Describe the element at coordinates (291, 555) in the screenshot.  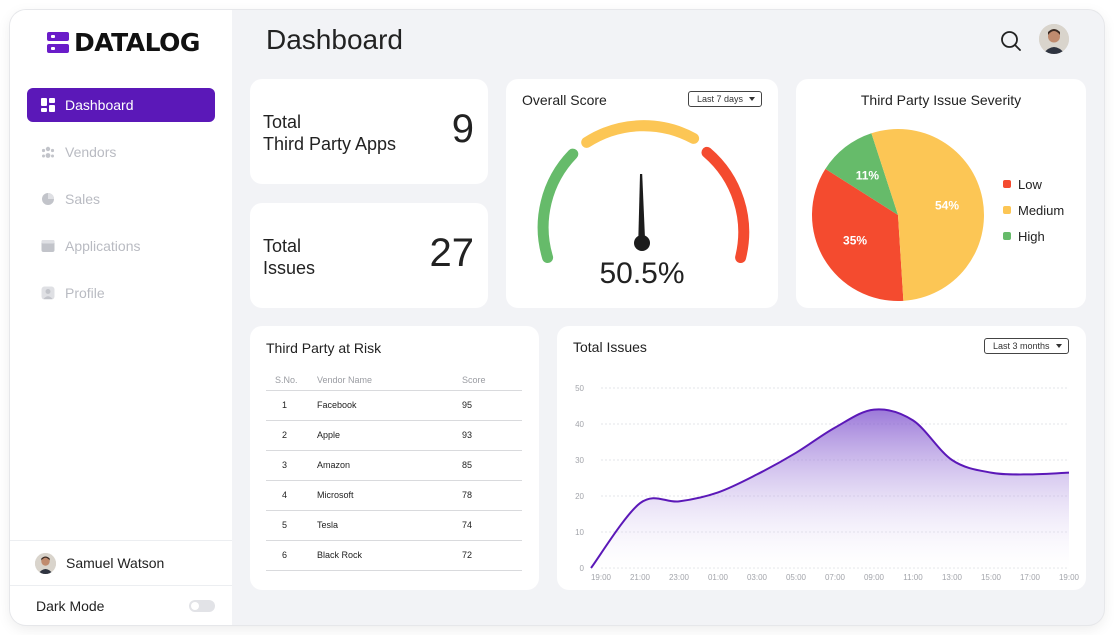
I see `row-number: 6` at that location.